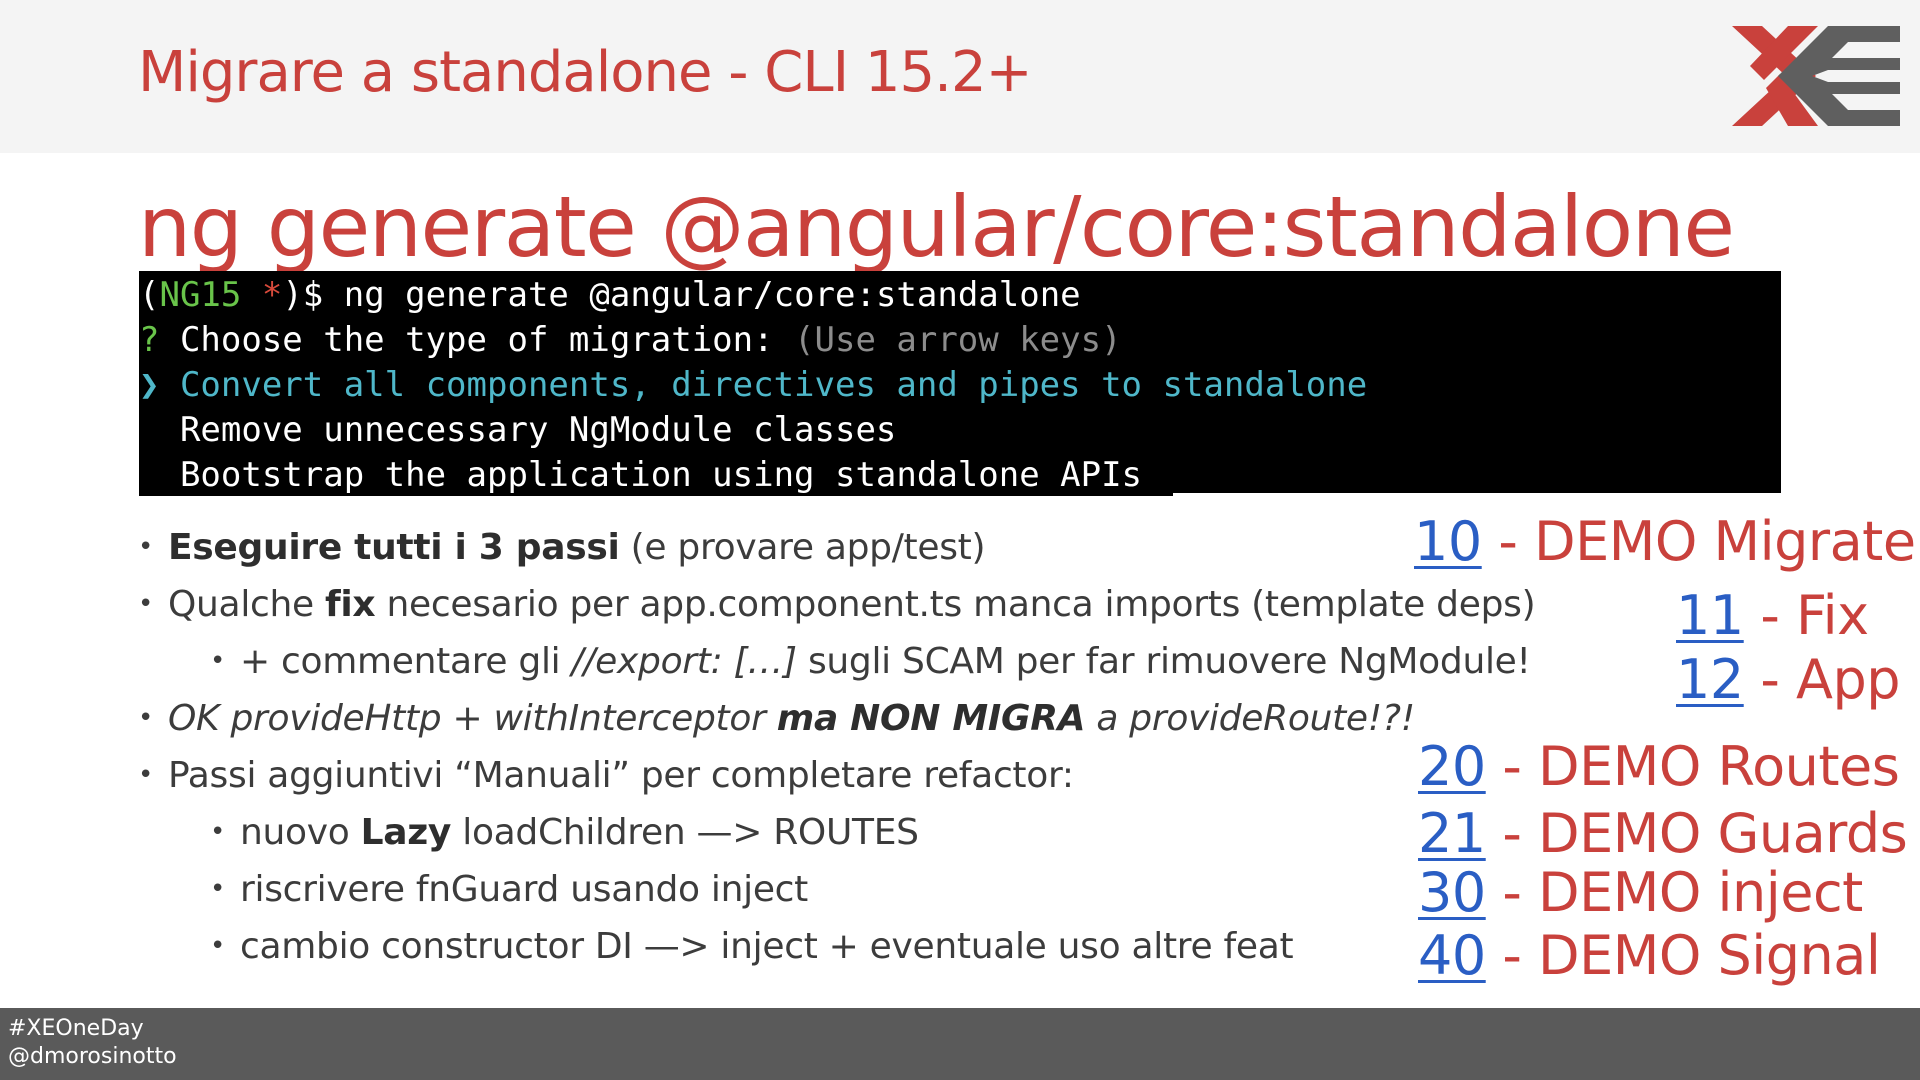 This screenshot has width=1920, height=1080. Describe the element at coordinates (1772, 616) in the screenshot. I see `demo-link-11: 11 - Fix` at that location.